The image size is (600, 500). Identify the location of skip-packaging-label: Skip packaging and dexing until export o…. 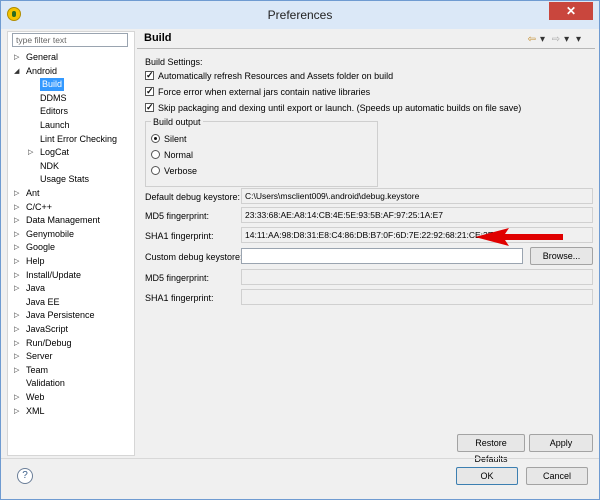
(340, 108).